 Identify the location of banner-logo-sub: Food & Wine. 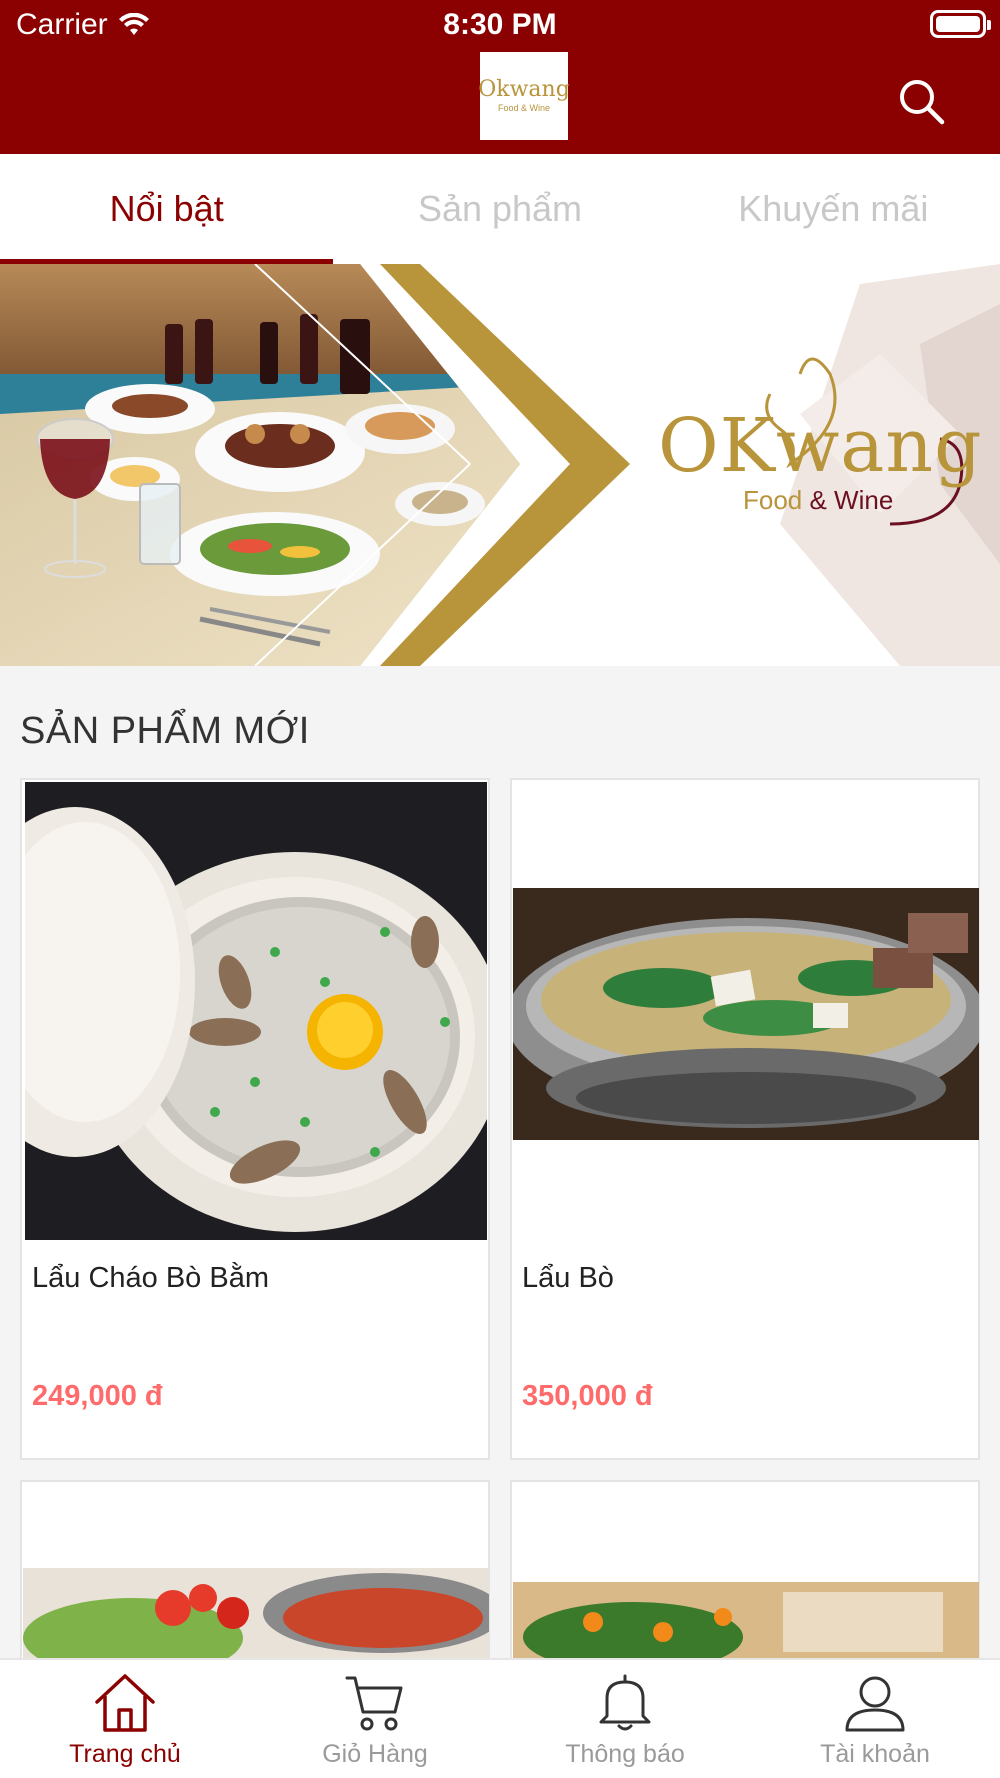
(860, 500).